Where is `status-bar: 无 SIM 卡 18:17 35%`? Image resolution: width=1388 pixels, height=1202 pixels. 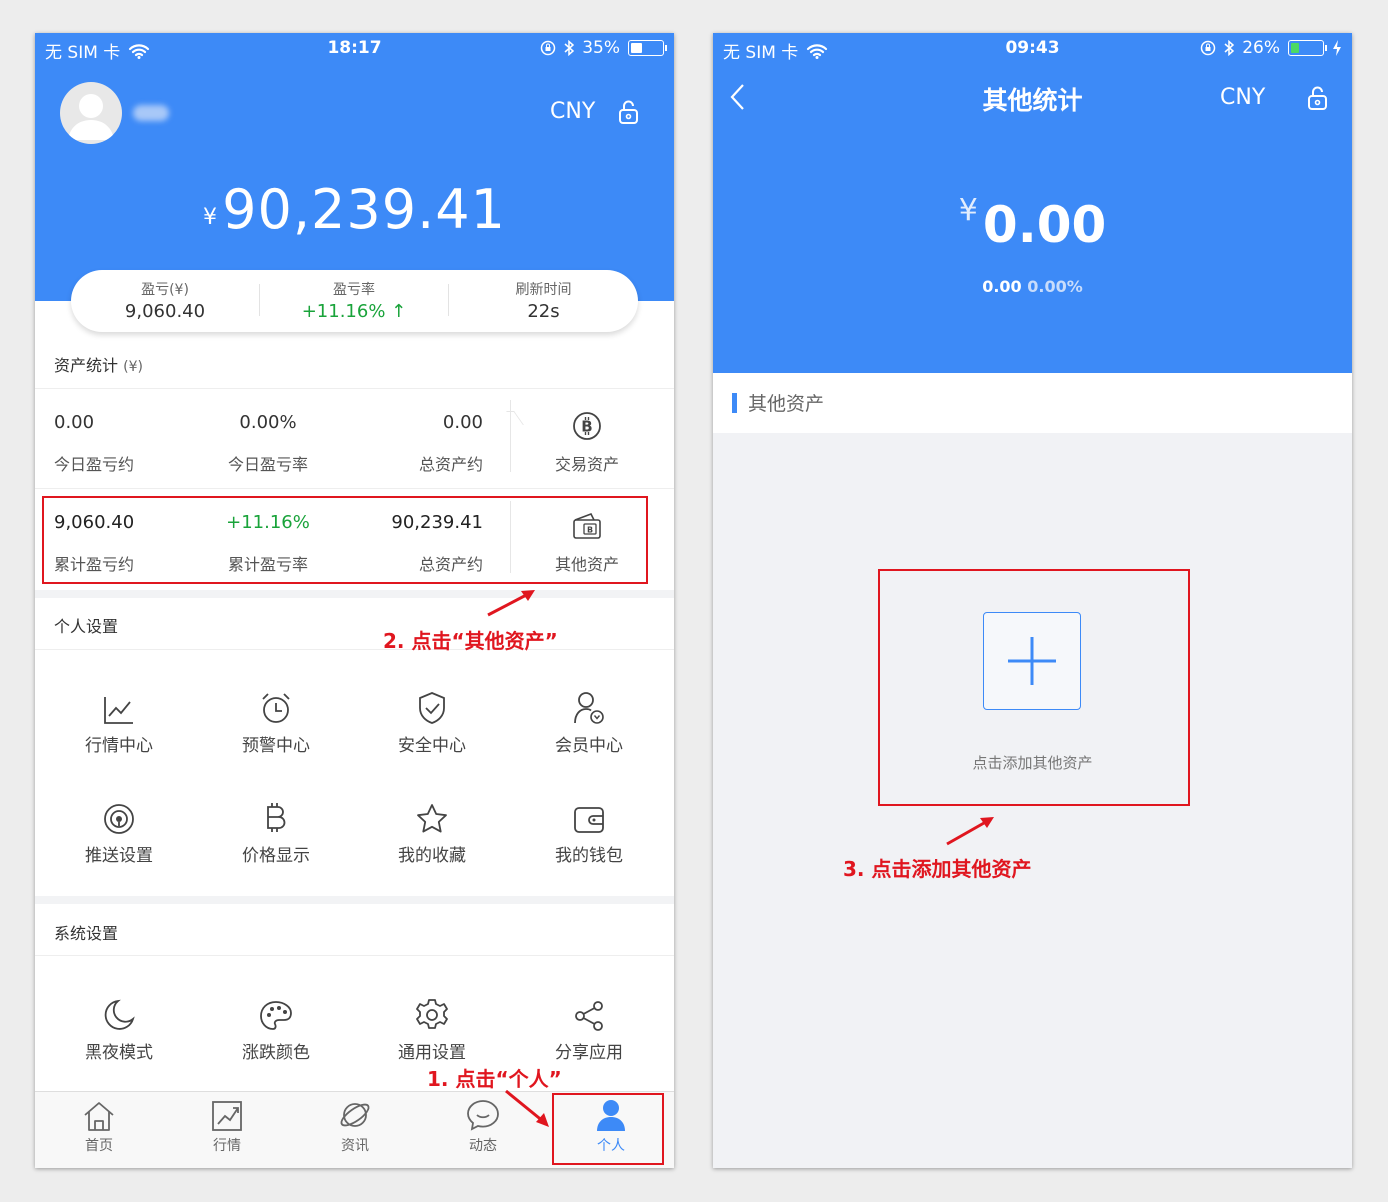
status-bar: 无 SIM 卡 18:17 35% is located at coordinates (354, 49).